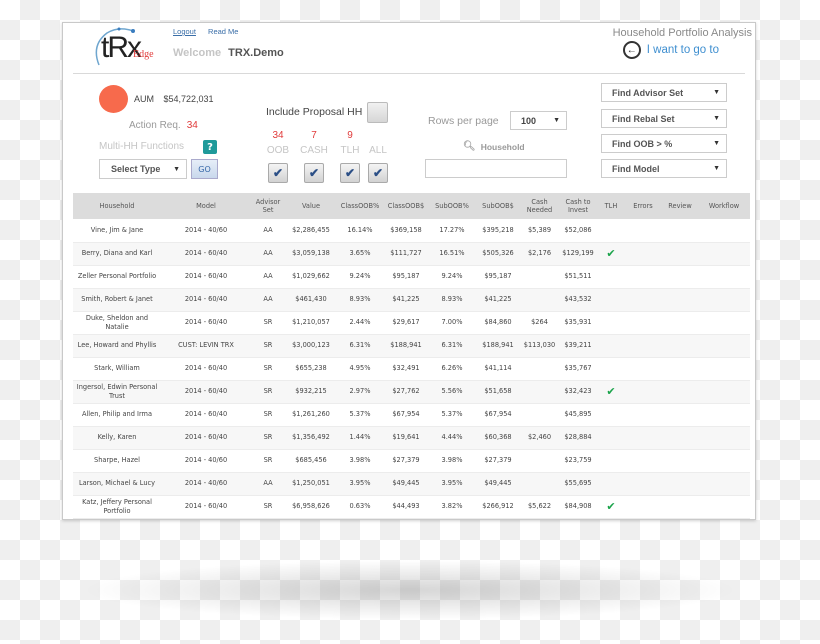 The height and width of the screenshot is (644, 820). I want to click on checkmark-icon: ✔, so click(611, 253).